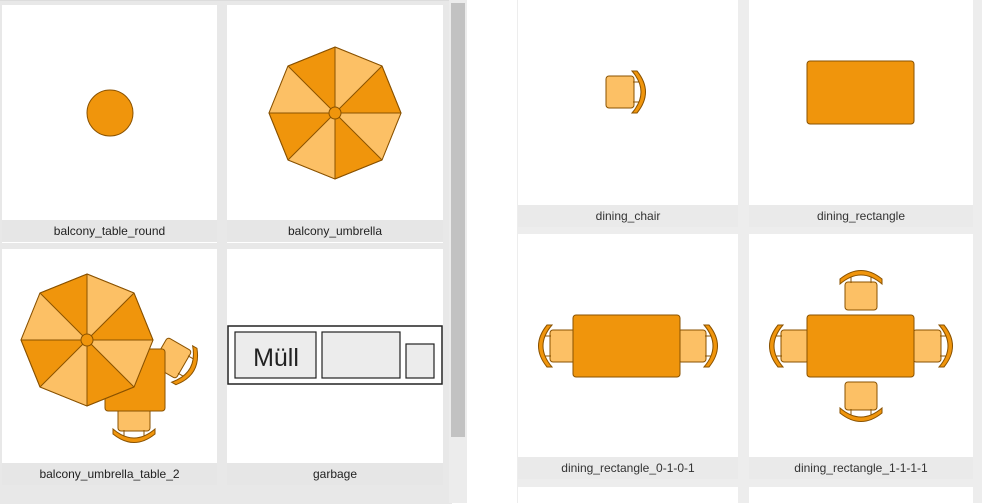  What do you see at coordinates (110, 113) in the screenshot?
I see `round-table-icon` at bounding box center [110, 113].